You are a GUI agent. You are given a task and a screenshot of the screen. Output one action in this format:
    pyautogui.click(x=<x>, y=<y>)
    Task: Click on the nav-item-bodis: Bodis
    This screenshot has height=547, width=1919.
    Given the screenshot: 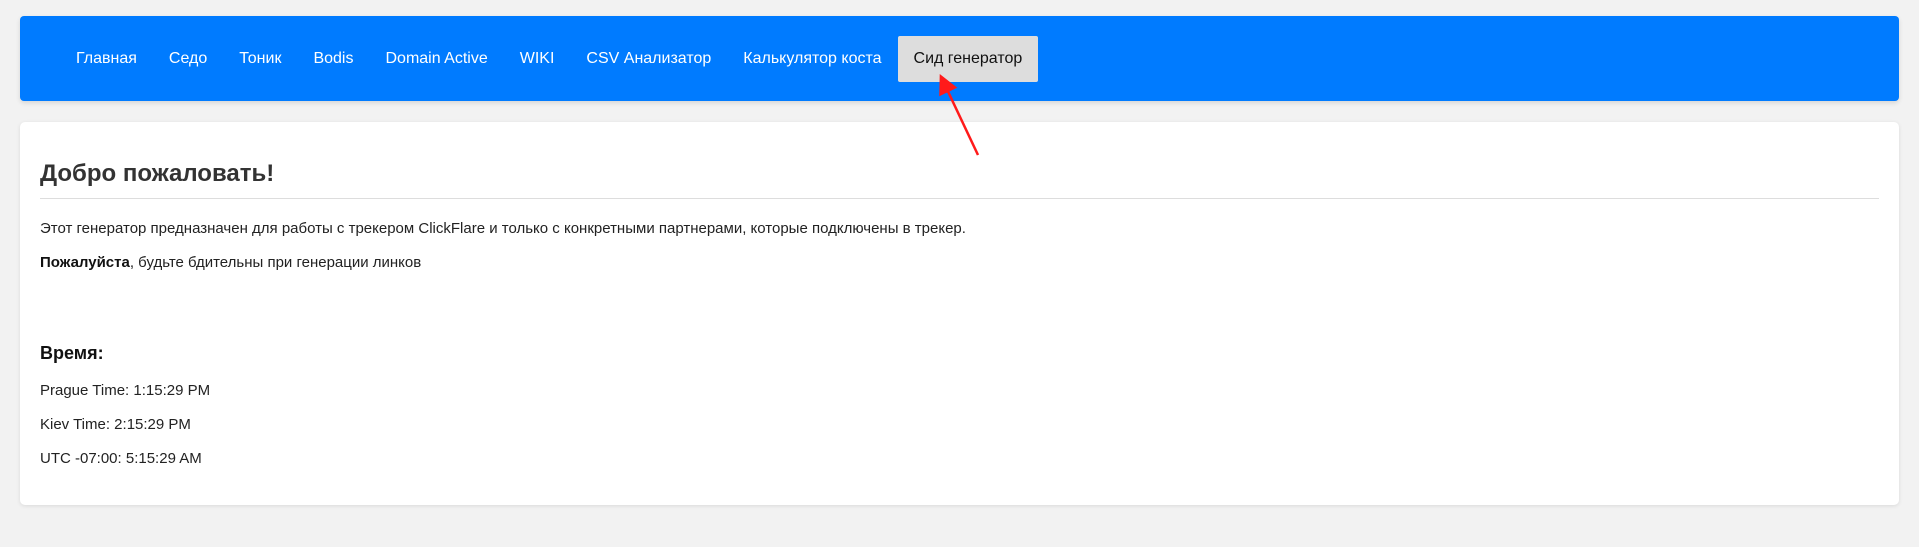 What is the action you would take?
    pyautogui.click(x=333, y=59)
    